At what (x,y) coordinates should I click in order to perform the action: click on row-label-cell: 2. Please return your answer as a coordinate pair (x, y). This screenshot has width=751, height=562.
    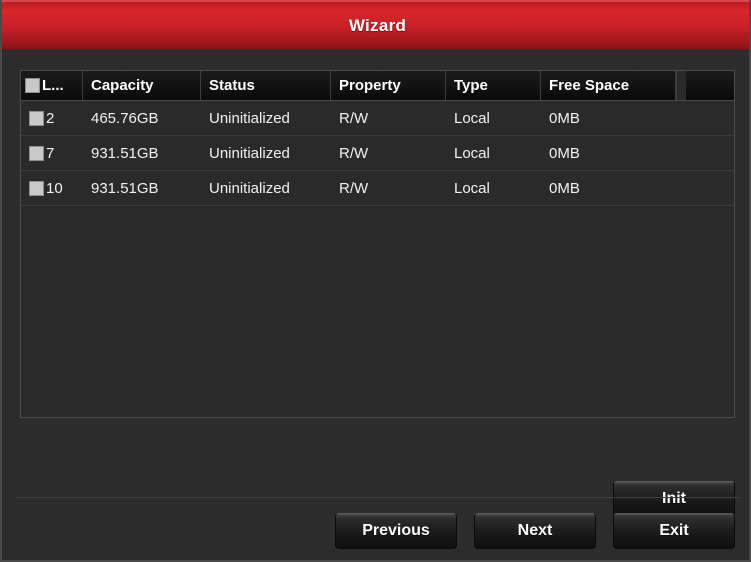
    Looking at the image, I should click on (52, 118).